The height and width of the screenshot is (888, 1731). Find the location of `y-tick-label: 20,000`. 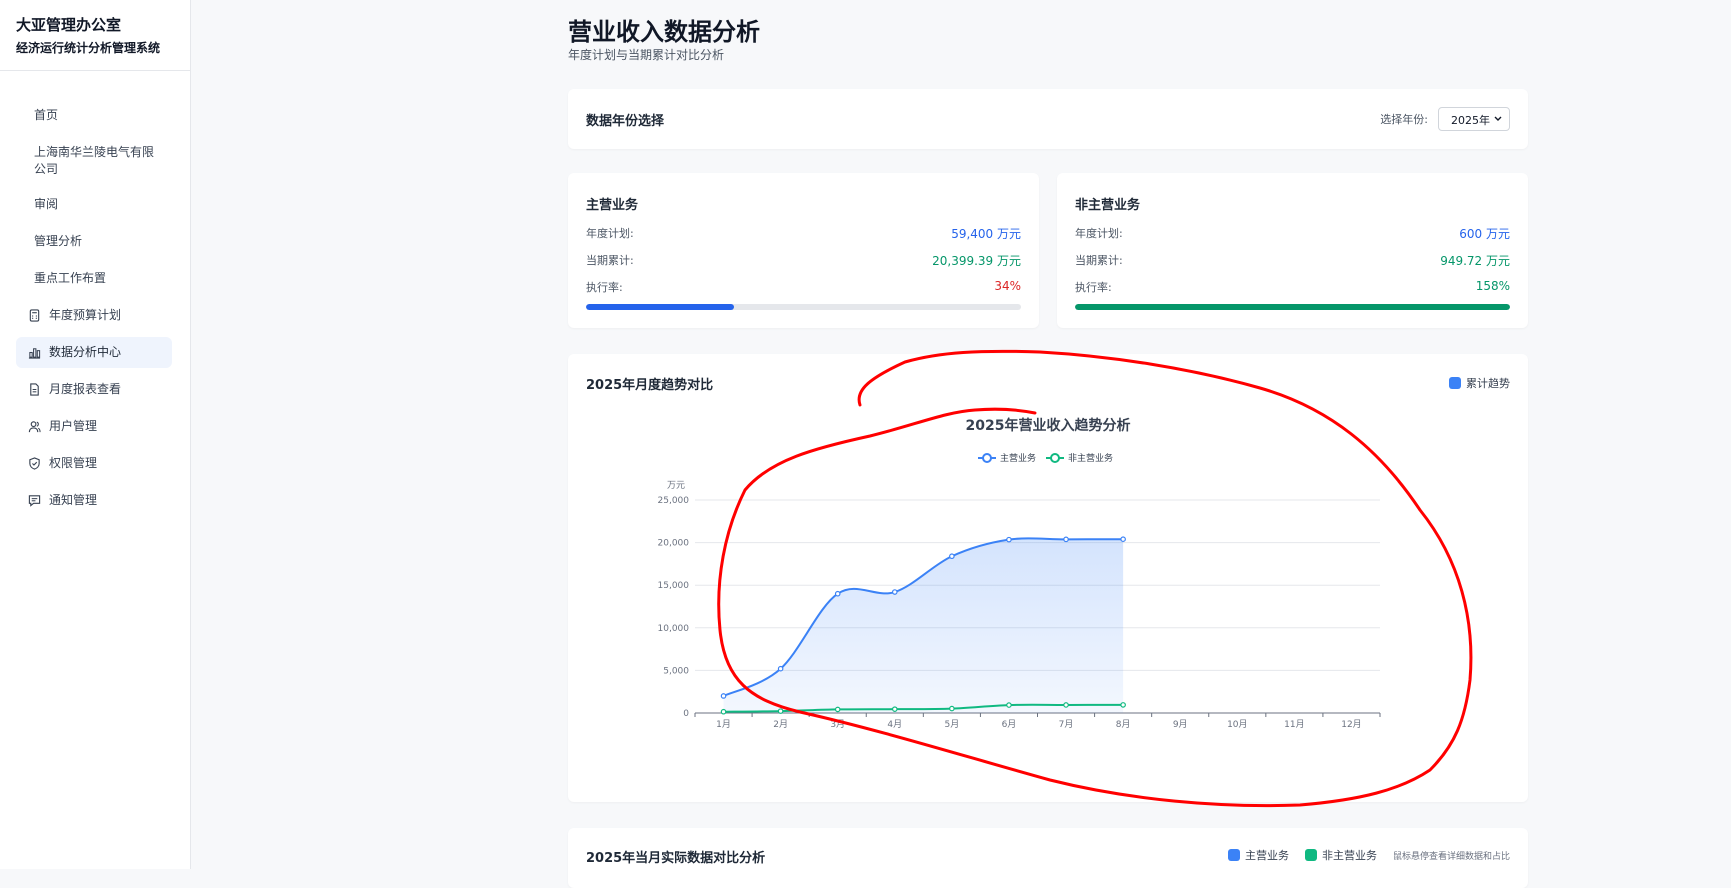

y-tick-label: 20,000 is located at coordinates (674, 544).